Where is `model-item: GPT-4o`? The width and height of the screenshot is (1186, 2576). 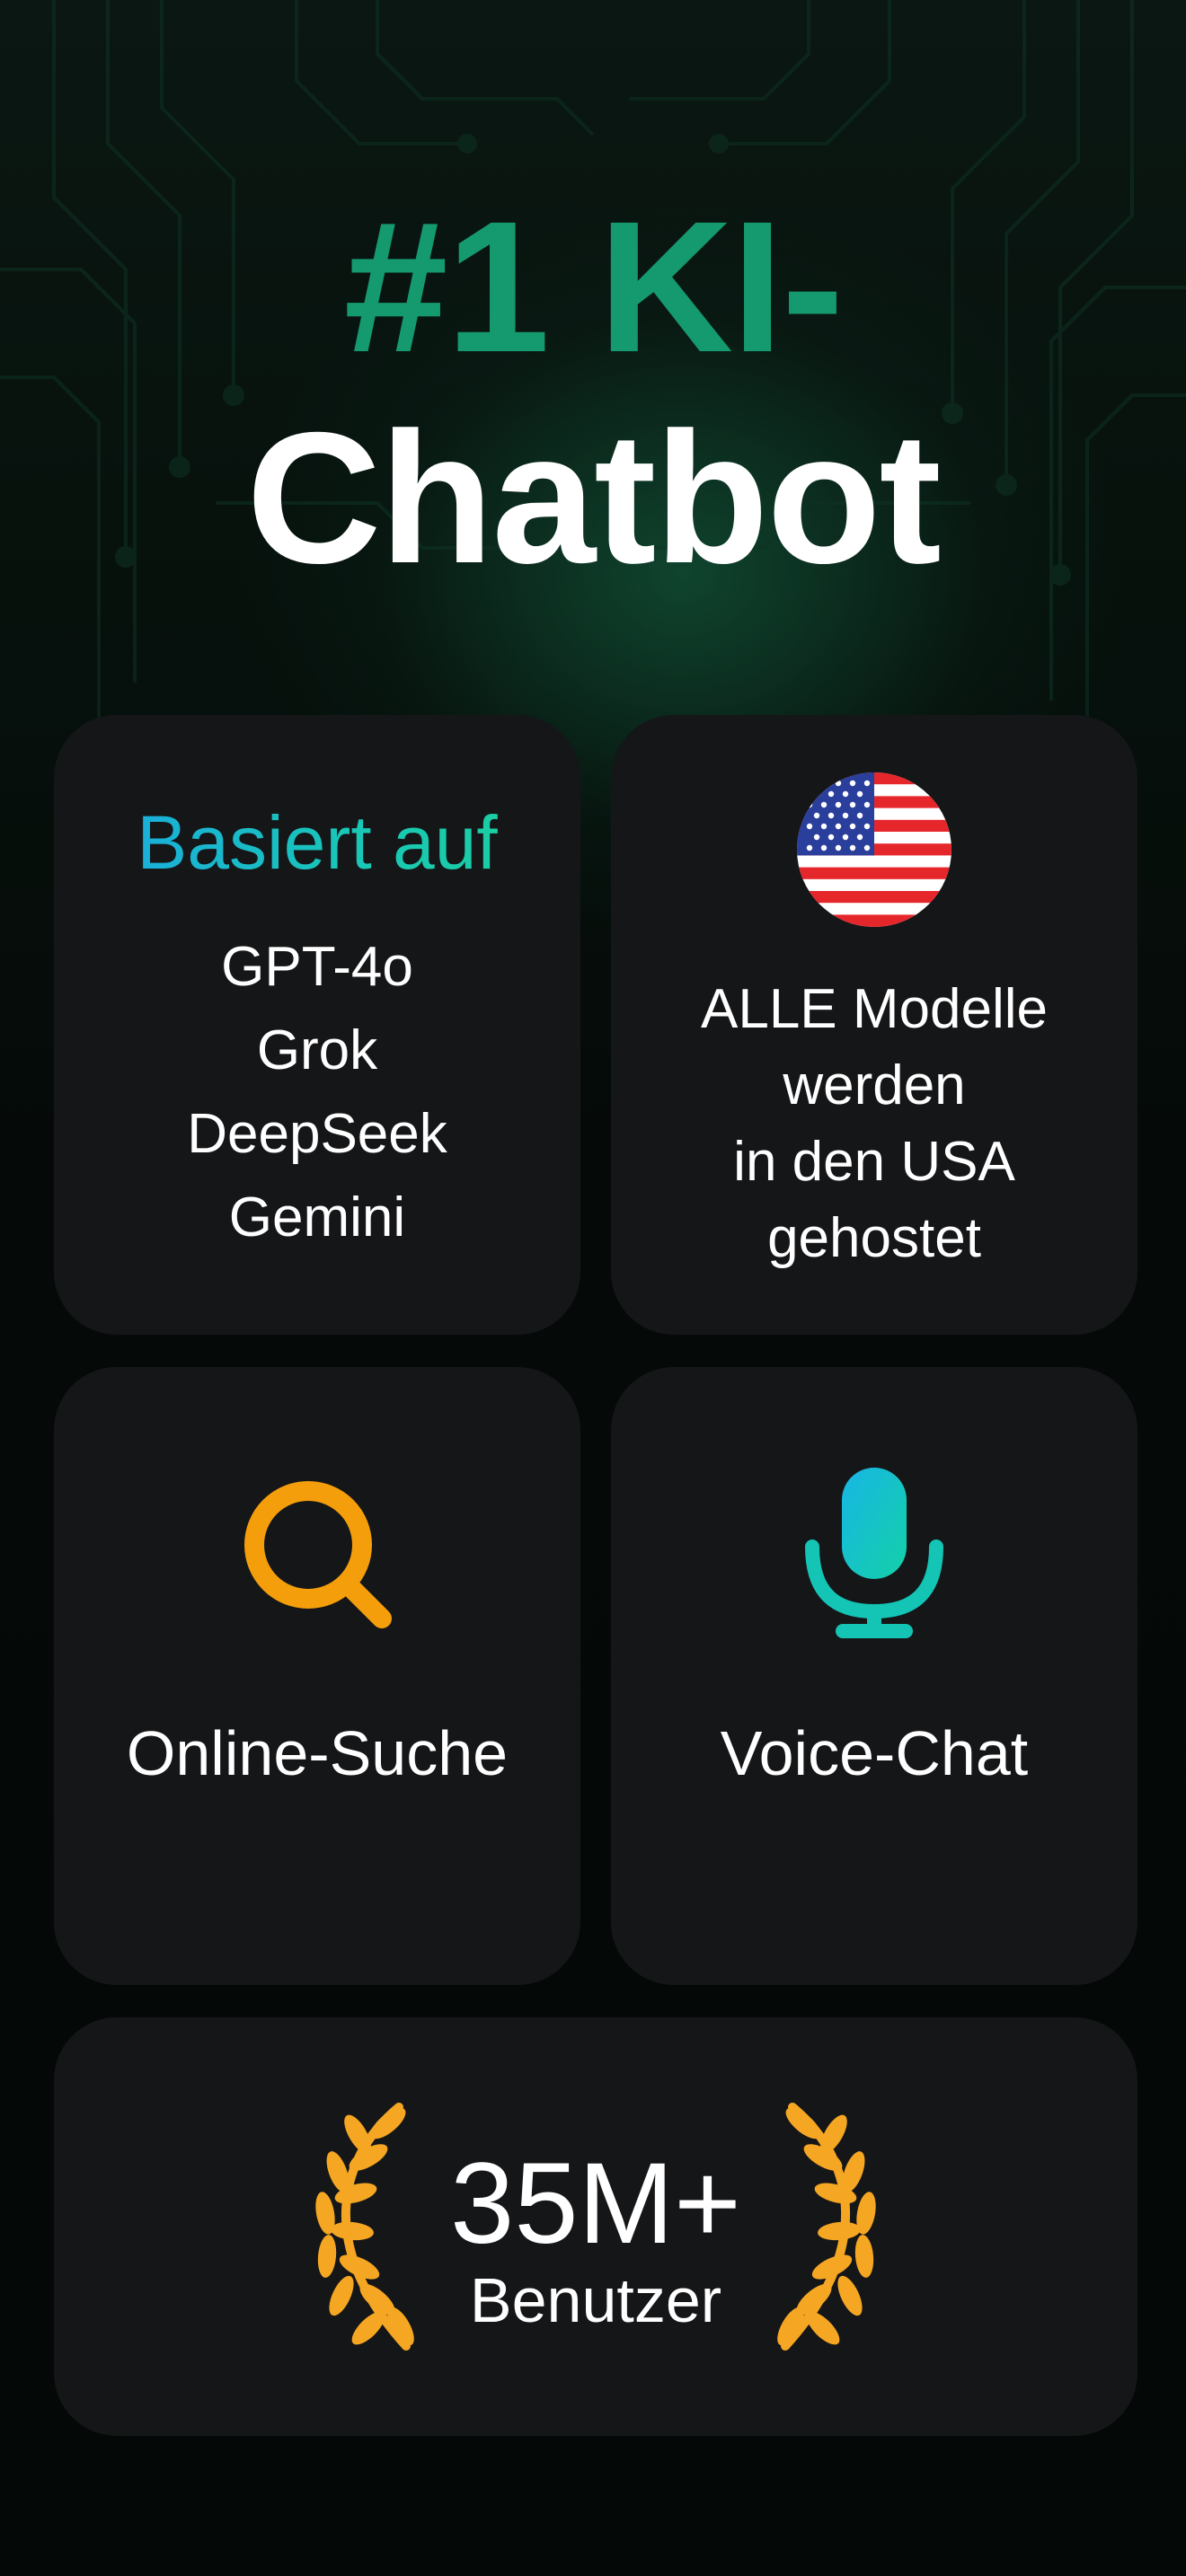 model-item: GPT-4o is located at coordinates (317, 967).